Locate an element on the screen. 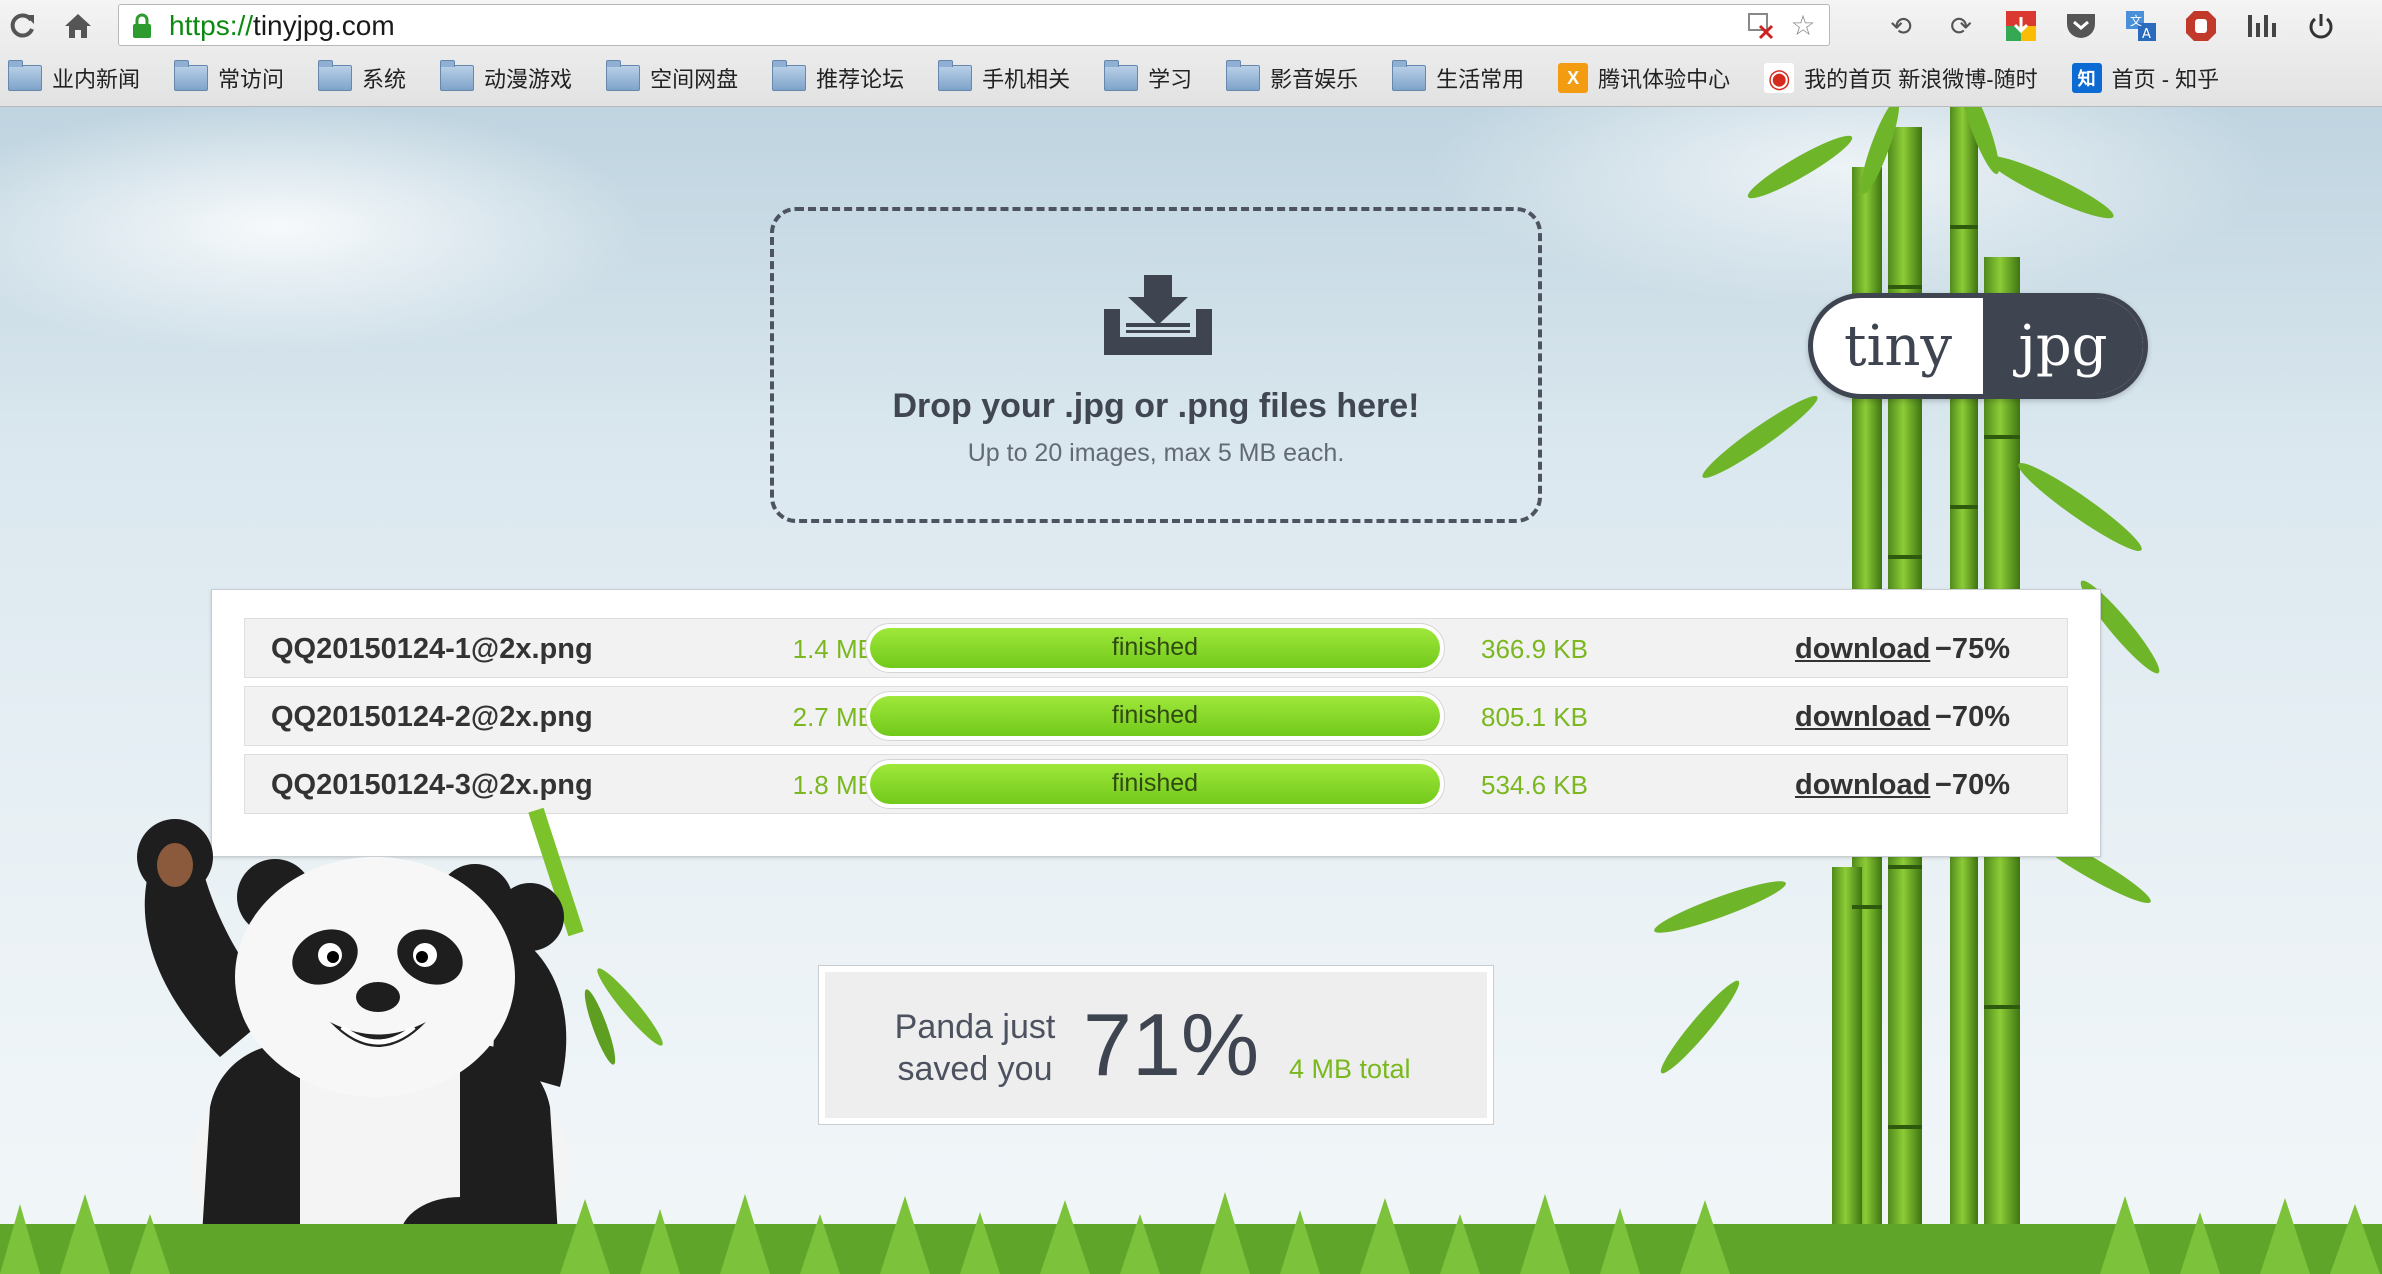  original-size: 2.7 MB is located at coordinates (833, 717).